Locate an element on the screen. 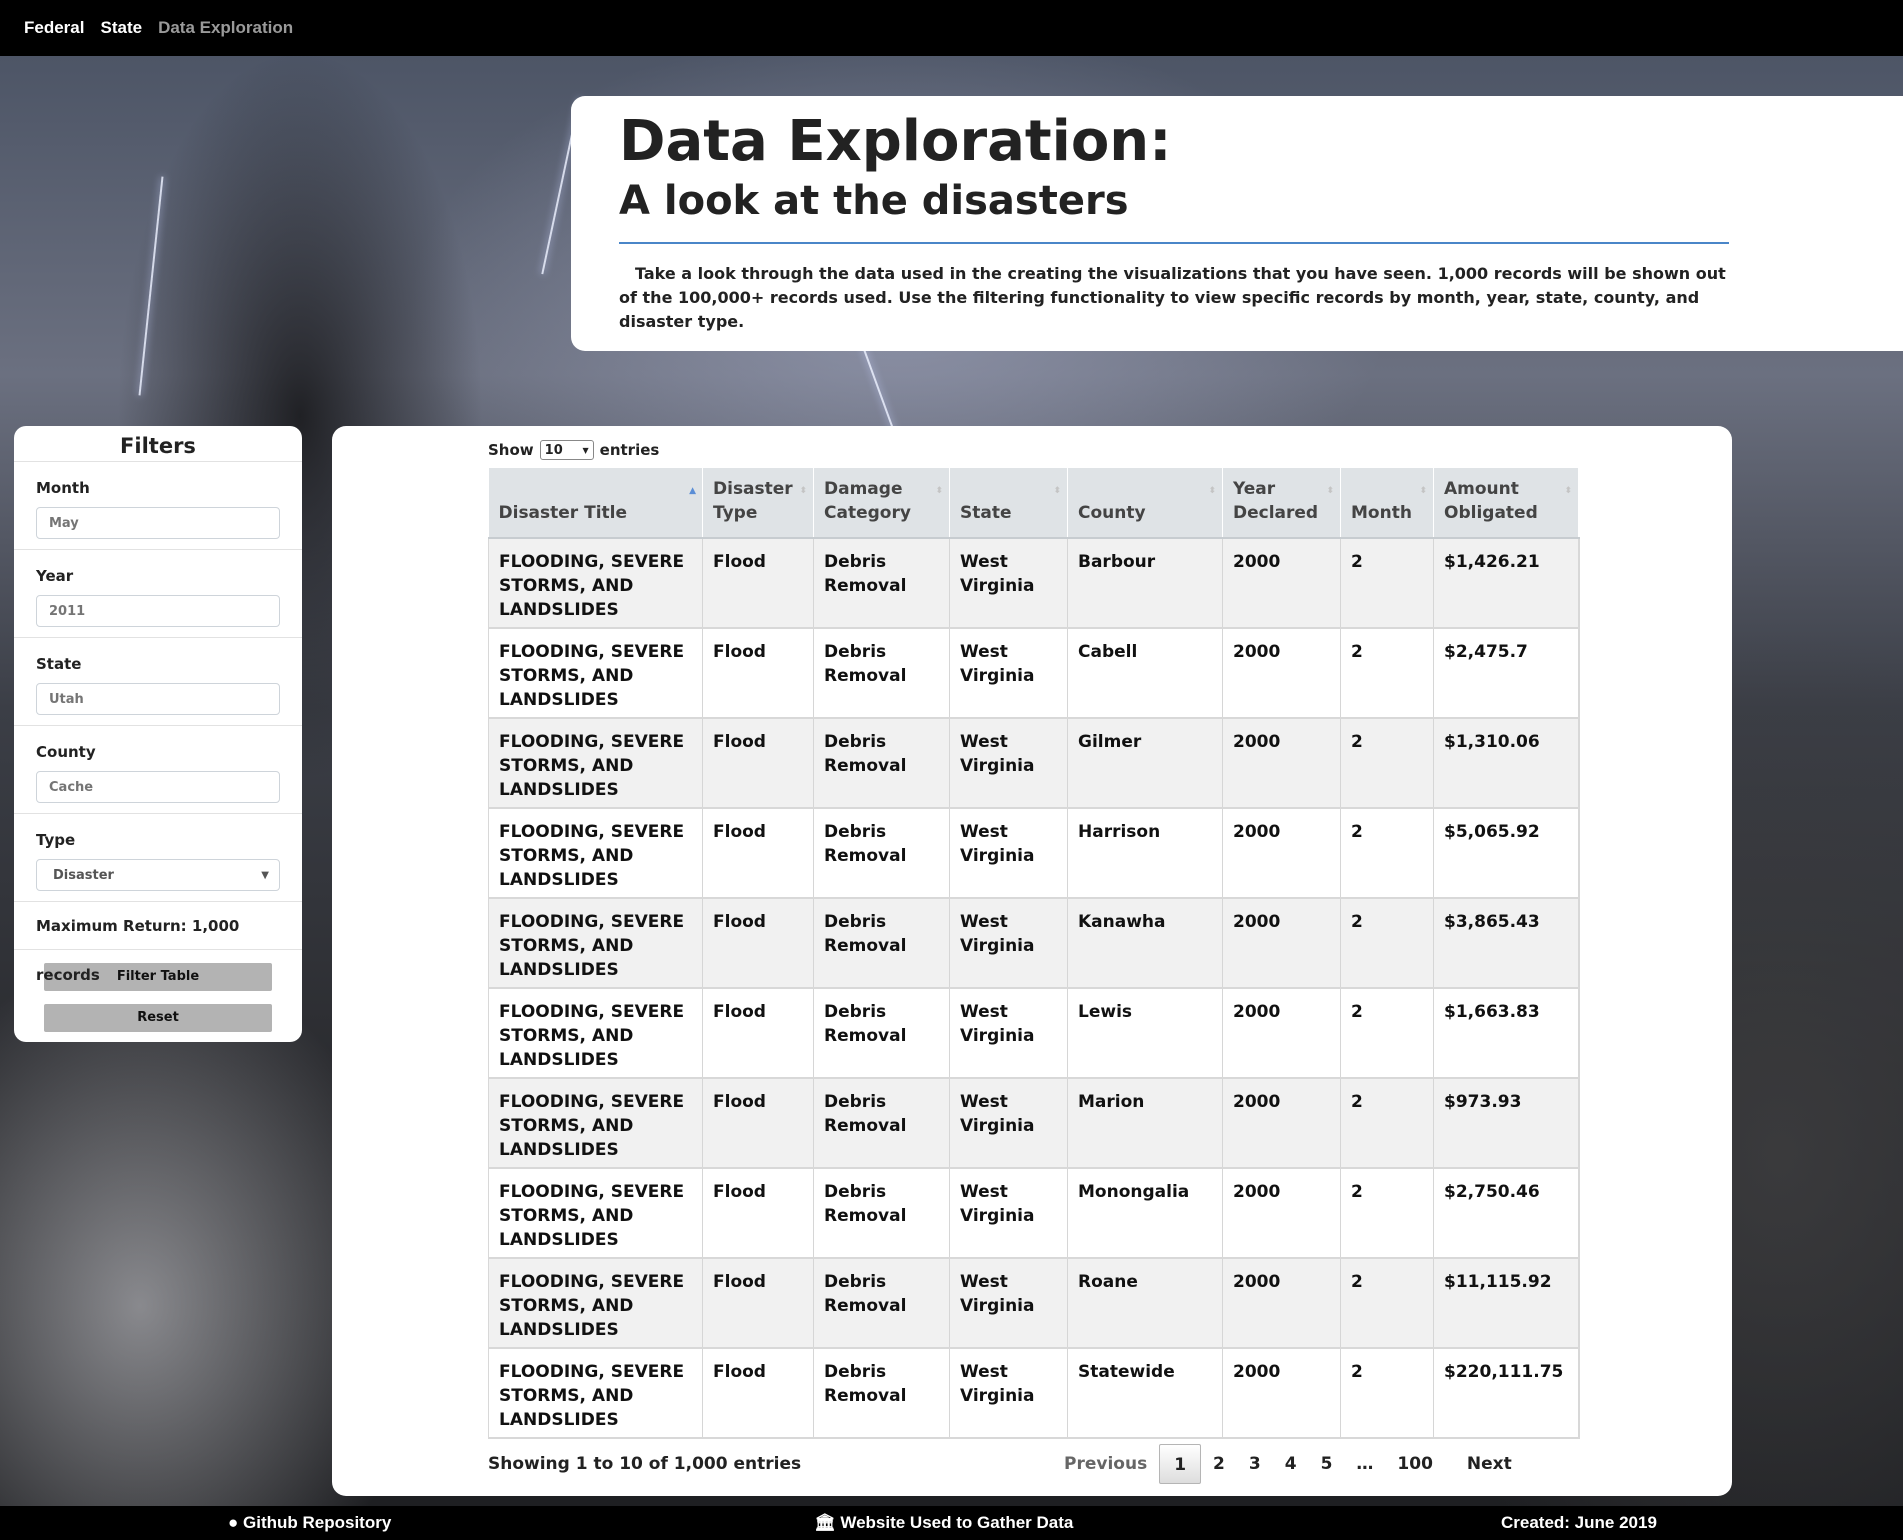 This screenshot has height=1540, width=1903. table-cell: $2,475.7 is located at coordinates (1506, 673).